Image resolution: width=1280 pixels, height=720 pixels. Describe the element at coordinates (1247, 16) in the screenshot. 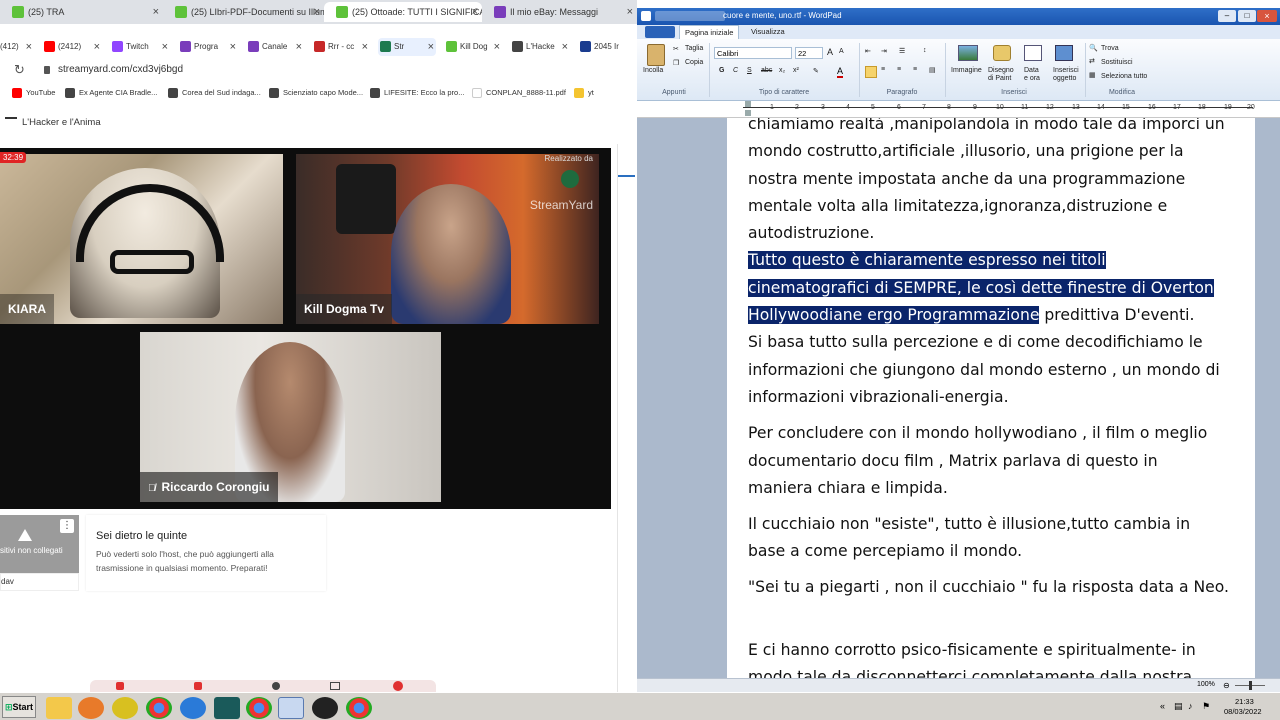

I see `maximize-button: □` at that location.